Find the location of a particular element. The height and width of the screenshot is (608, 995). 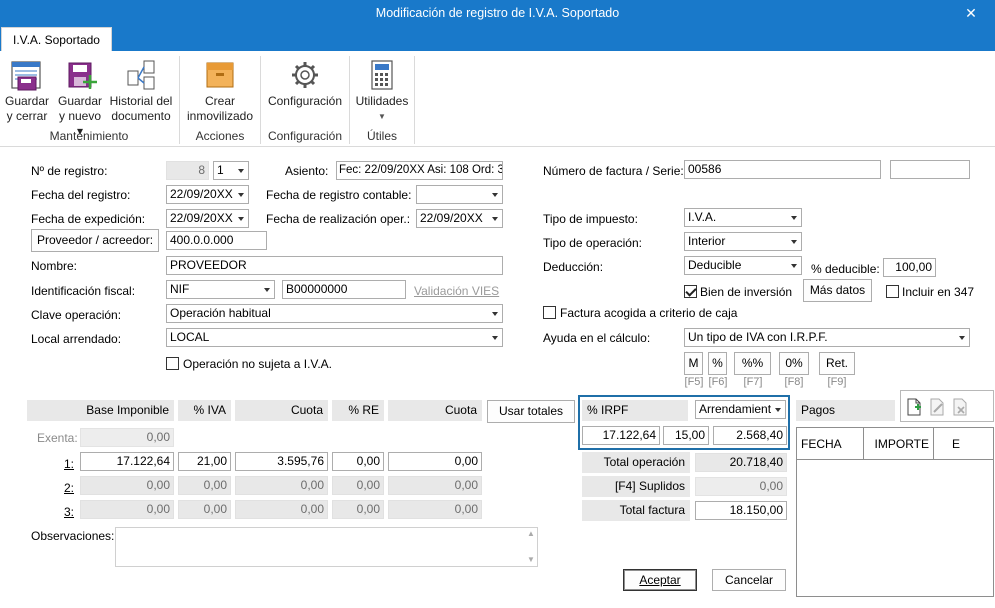

irpf-cuota-field: 2.568,40 is located at coordinates (750, 435).